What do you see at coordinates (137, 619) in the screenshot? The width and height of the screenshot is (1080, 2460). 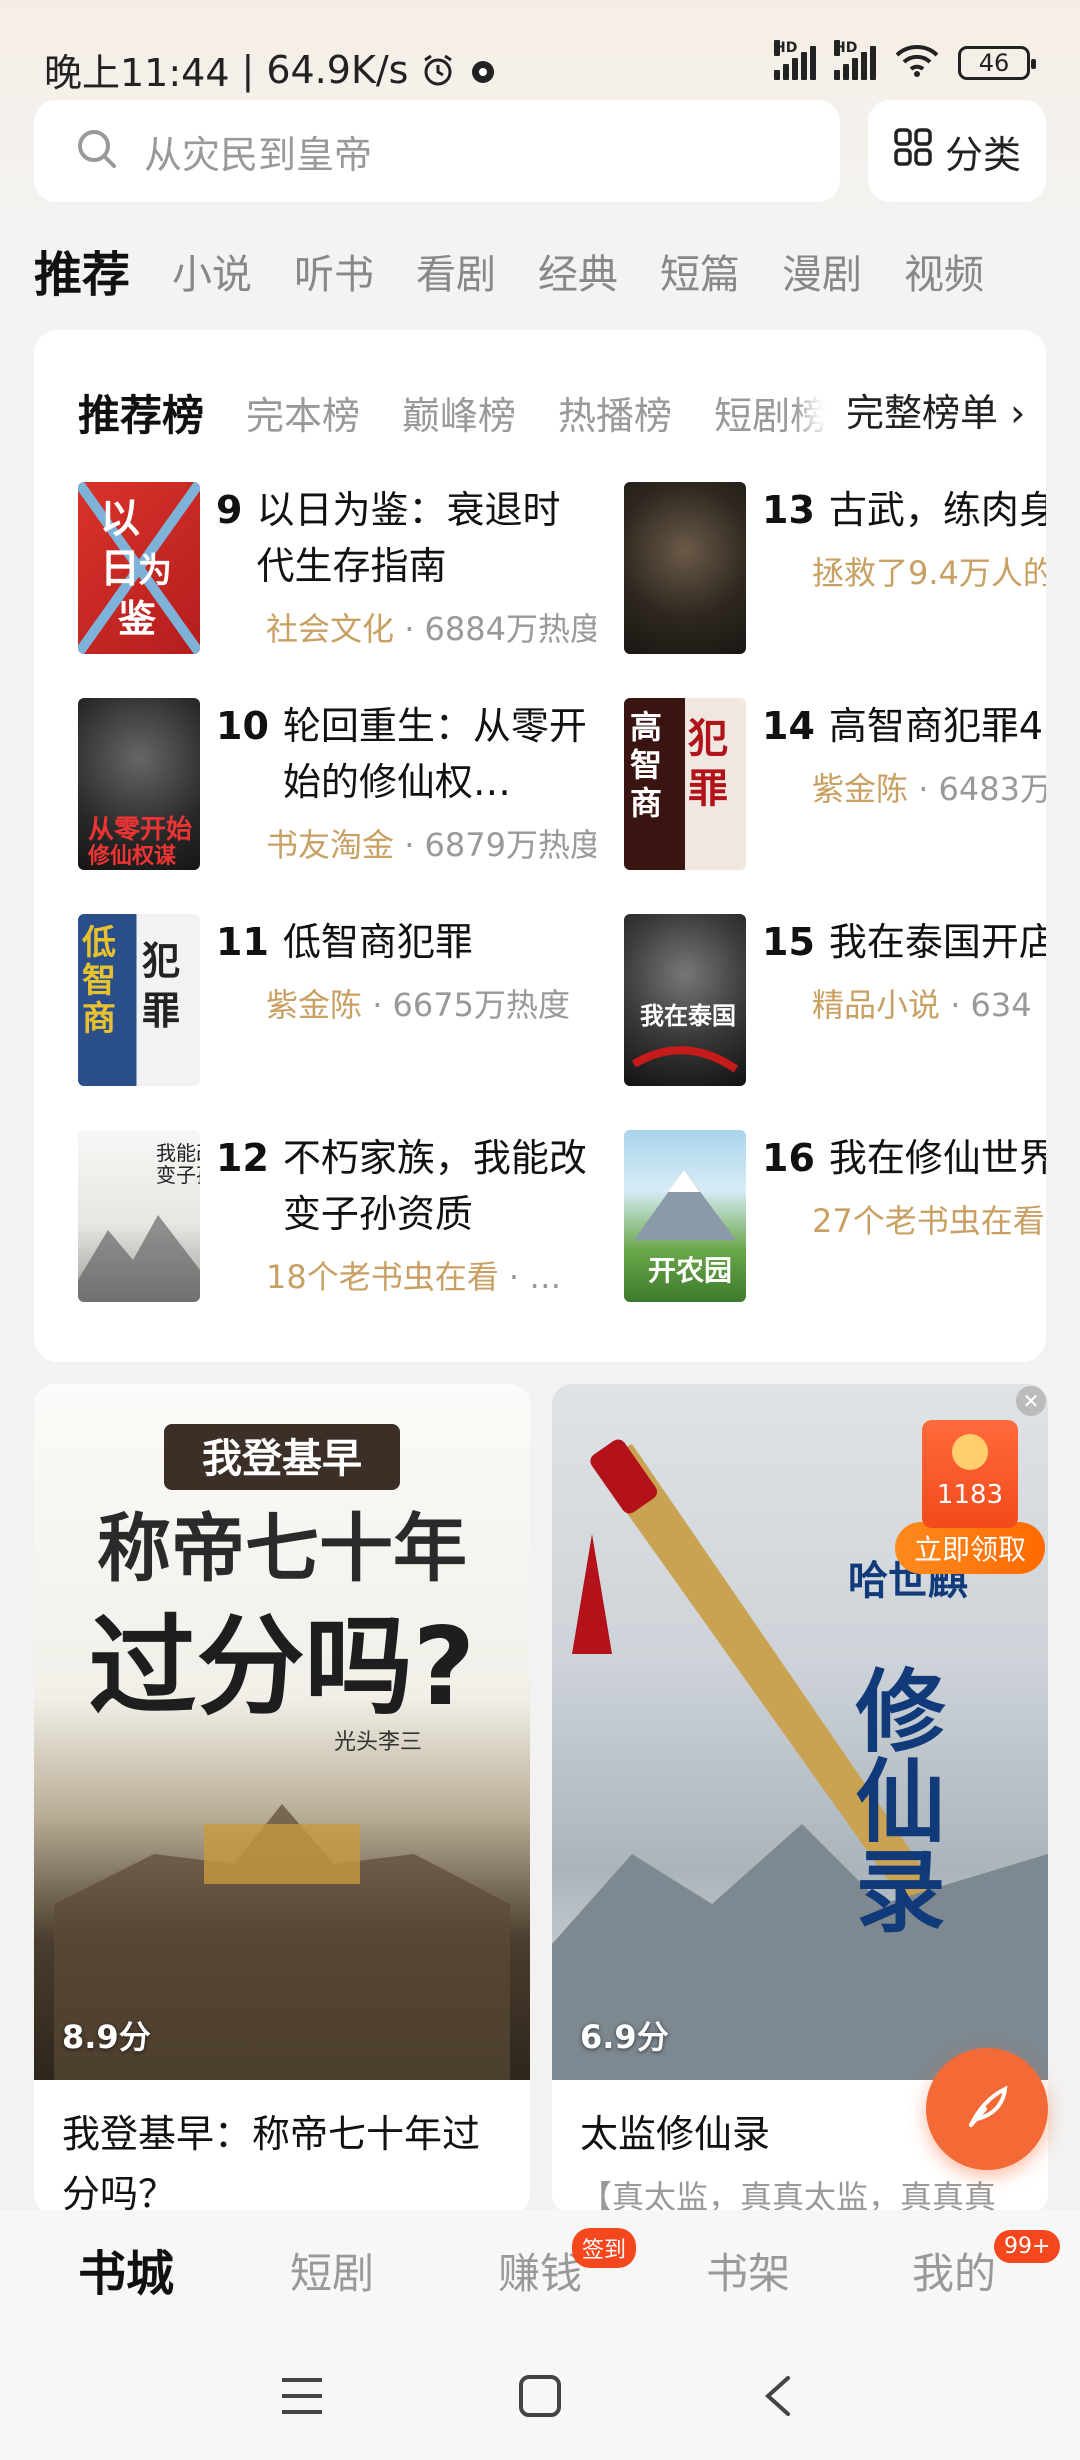 I see `svg-text: 鉴` at bounding box center [137, 619].